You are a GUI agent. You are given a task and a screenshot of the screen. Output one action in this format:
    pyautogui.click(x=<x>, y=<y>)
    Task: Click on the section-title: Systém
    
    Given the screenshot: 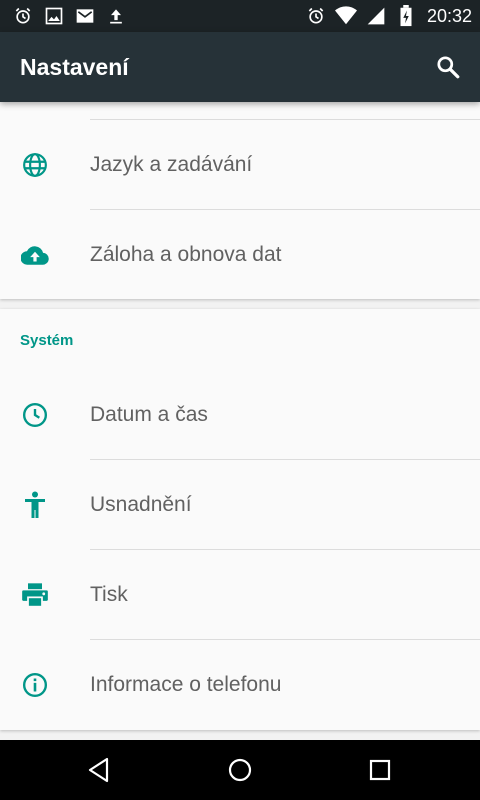 What is the action you would take?
    pyautogui.click(x=47, y=340)
    